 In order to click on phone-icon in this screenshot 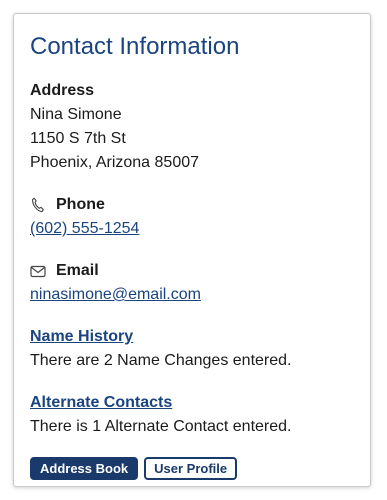, I will do `click(38, 205)`.